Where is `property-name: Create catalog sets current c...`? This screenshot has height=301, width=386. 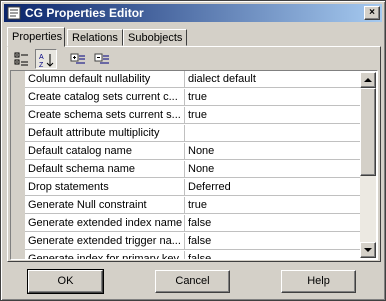
property-name: Create catalog sets current c... is located at coordinates (105, 97).